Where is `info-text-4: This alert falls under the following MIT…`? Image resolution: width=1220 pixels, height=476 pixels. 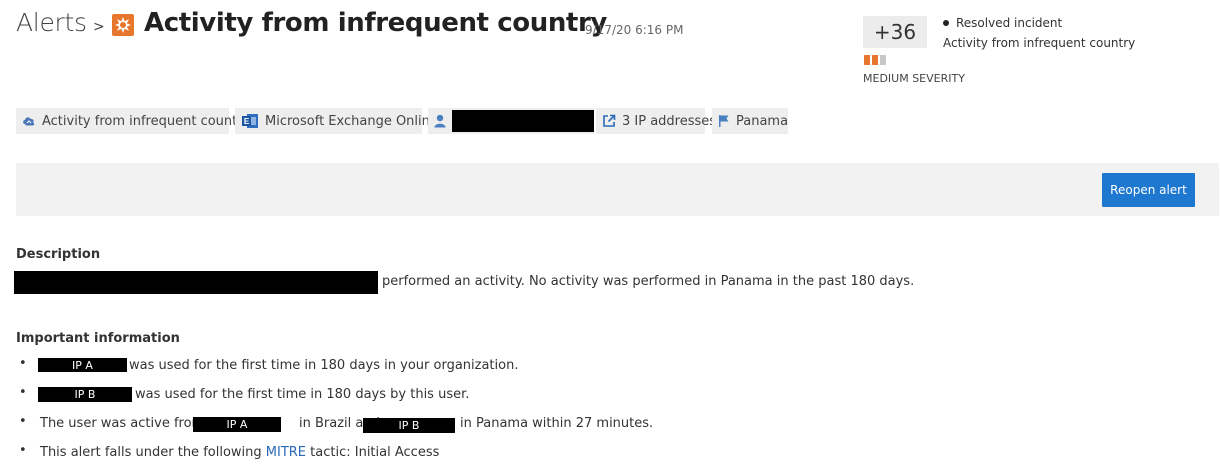 info-text-4: This alert falls under the following MIT… is located at coordinates (239, 452).